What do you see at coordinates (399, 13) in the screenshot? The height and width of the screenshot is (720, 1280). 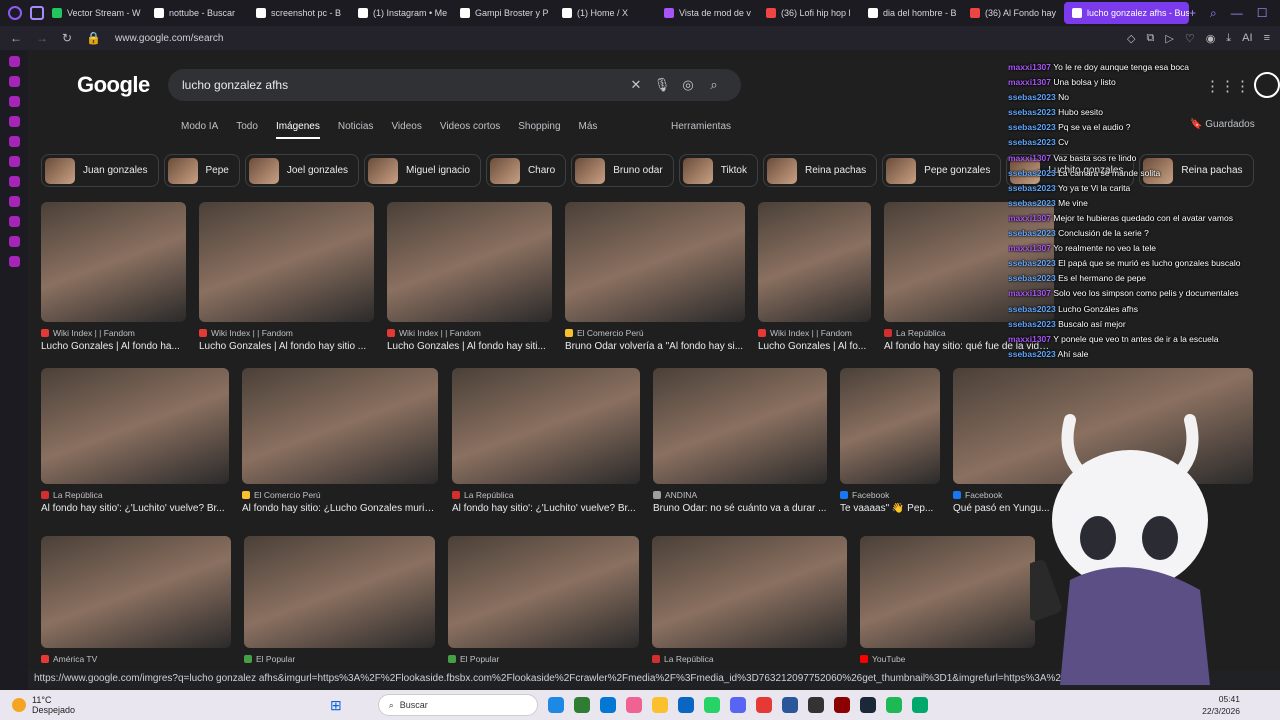 I see `browser-tab: (1) Instagram • Me` at bounding box center [399, 13].